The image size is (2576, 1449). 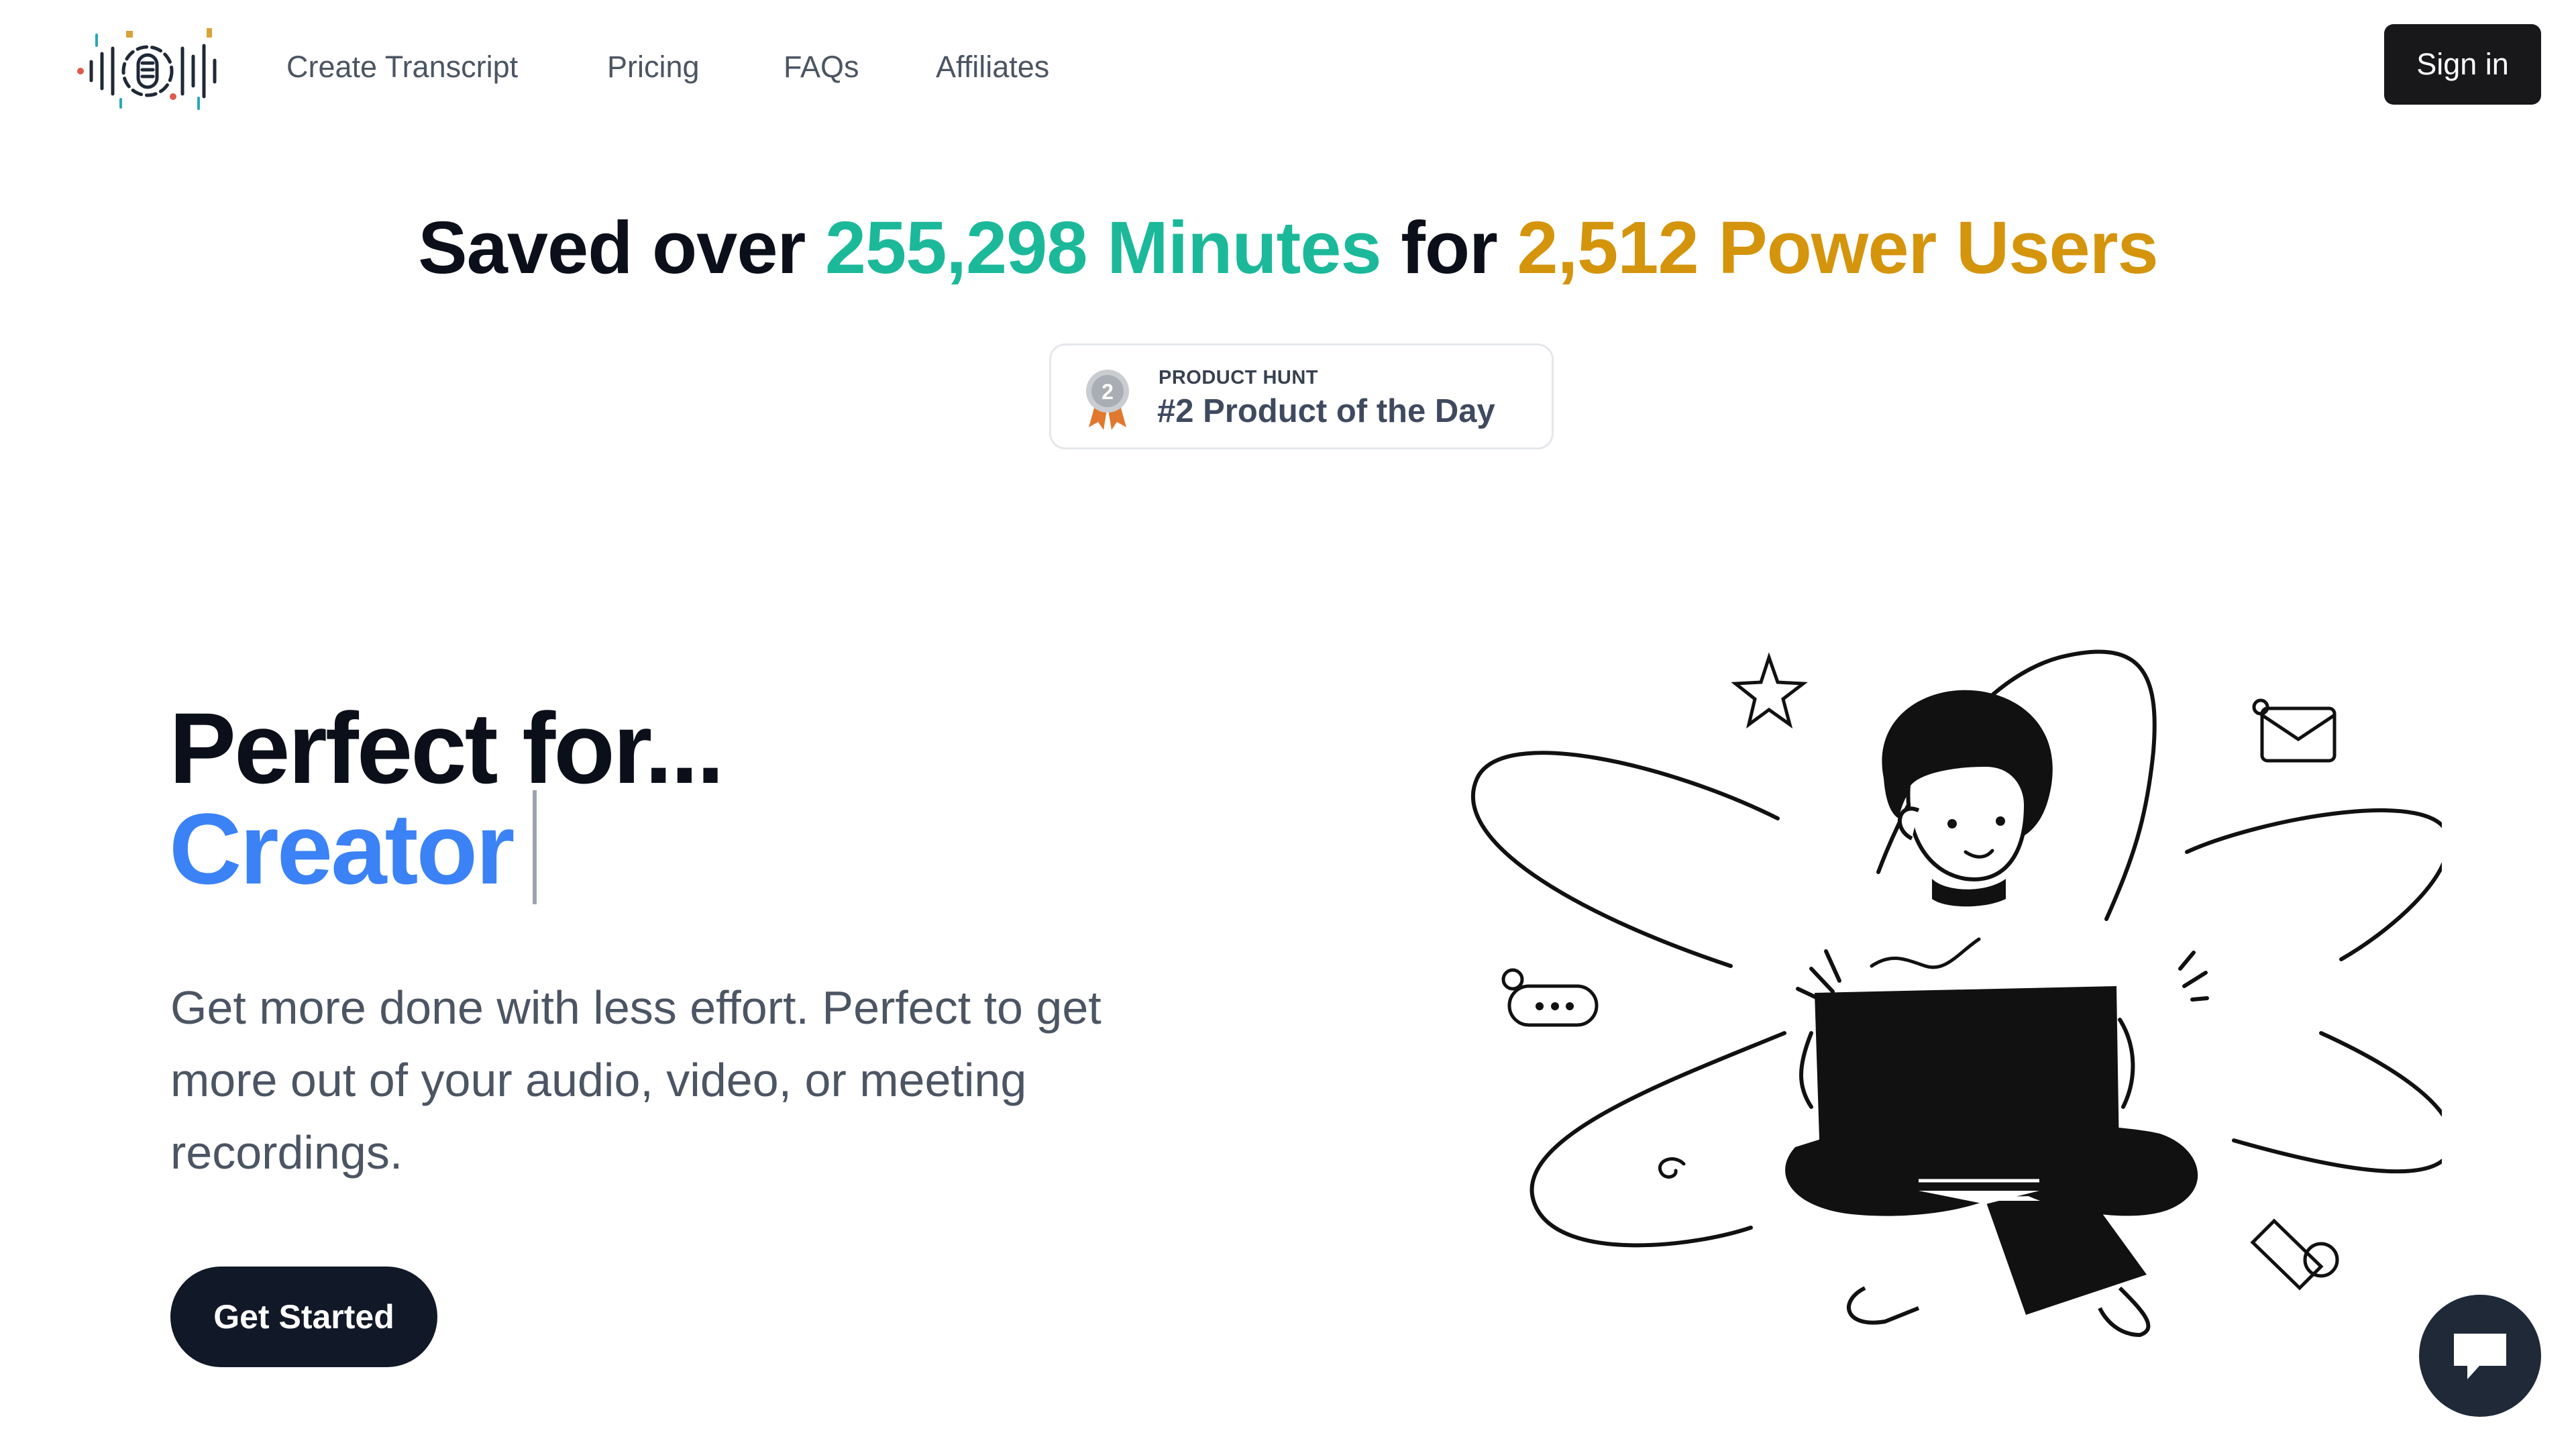 What do you see at coordinates (956, 248) in the screenshot?
I see `stats-minutes-value: 255,298` at bounding box center [956, 248].